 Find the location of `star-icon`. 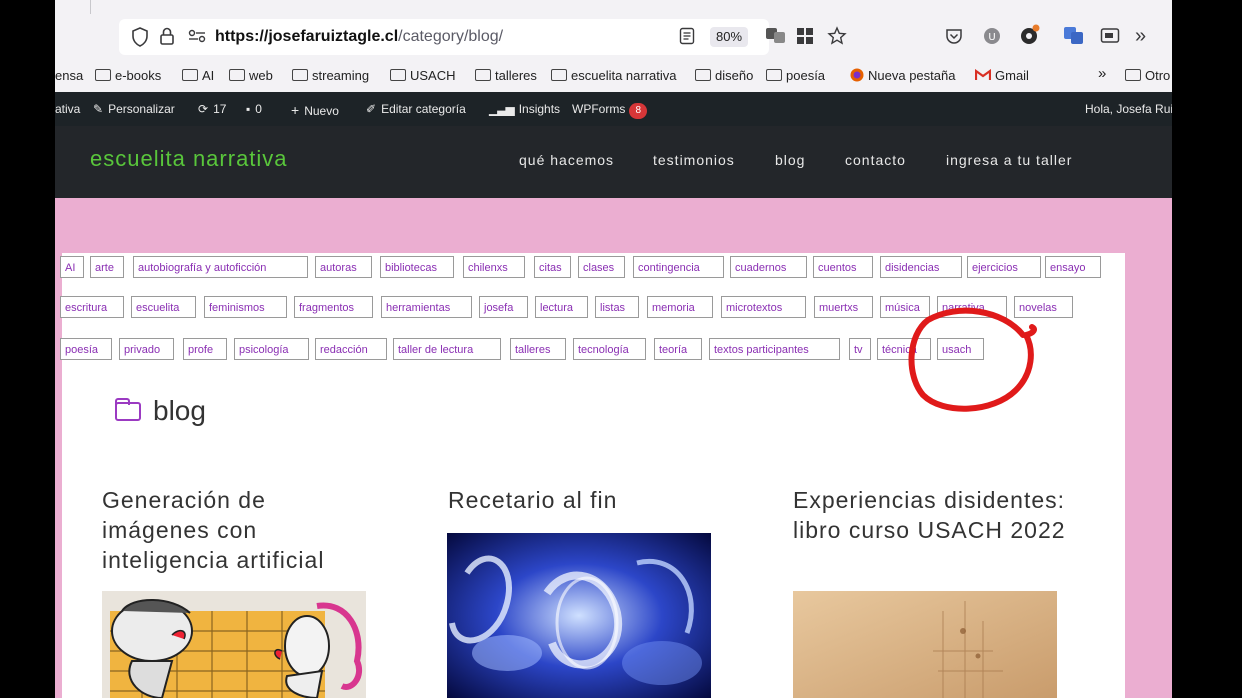

star-icon is located at coordinates (837, 38).